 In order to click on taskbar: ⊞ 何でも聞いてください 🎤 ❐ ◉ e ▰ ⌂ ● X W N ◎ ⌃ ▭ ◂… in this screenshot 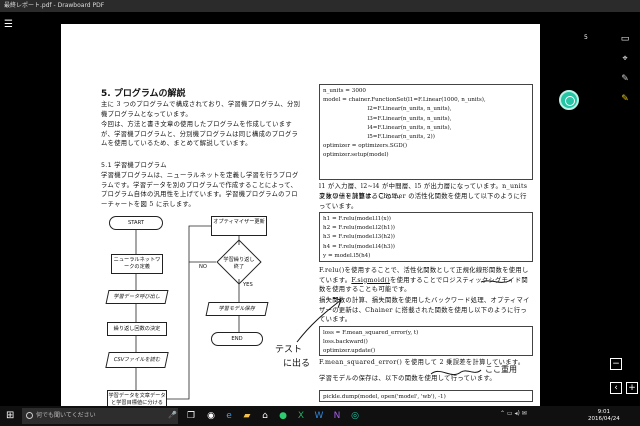, I will do `click(320, 416)`.